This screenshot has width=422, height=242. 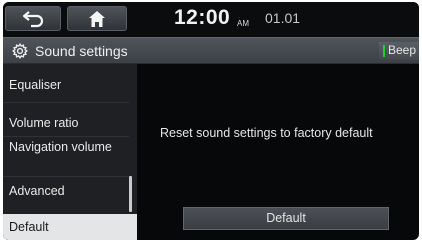 I want to click on gear-icon, so click(x=20, y=51).